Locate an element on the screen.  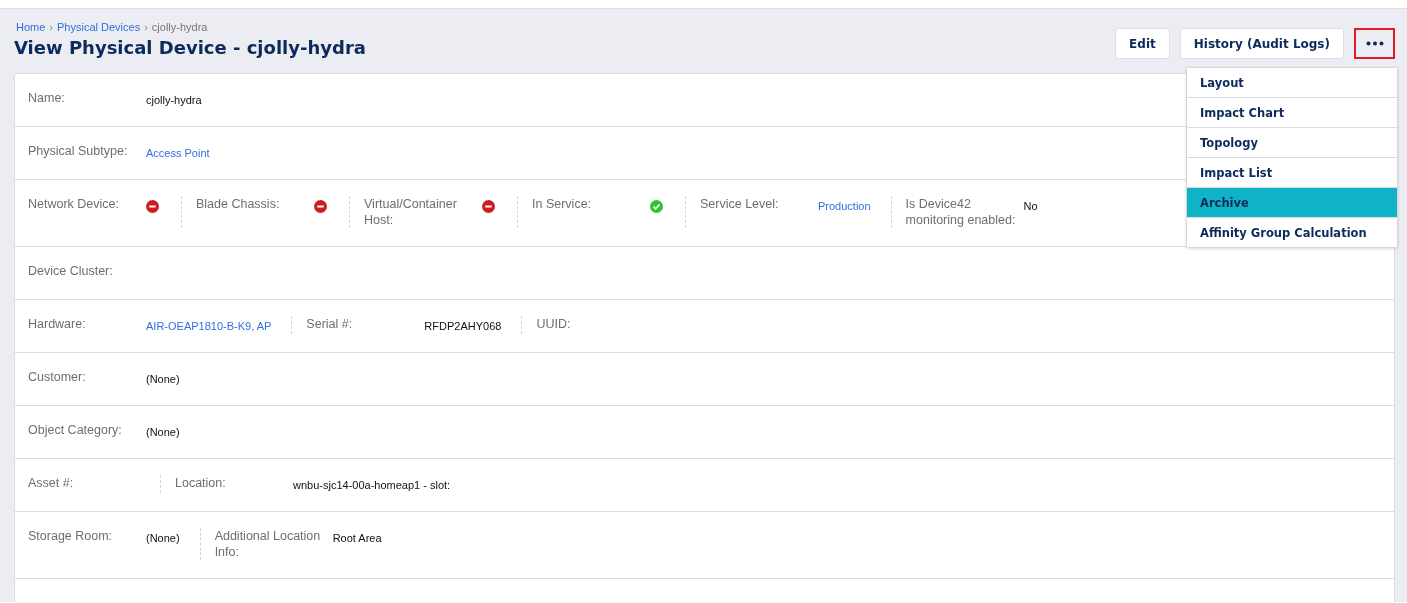
field-label: In Service: is located at coordinates (562, 204).